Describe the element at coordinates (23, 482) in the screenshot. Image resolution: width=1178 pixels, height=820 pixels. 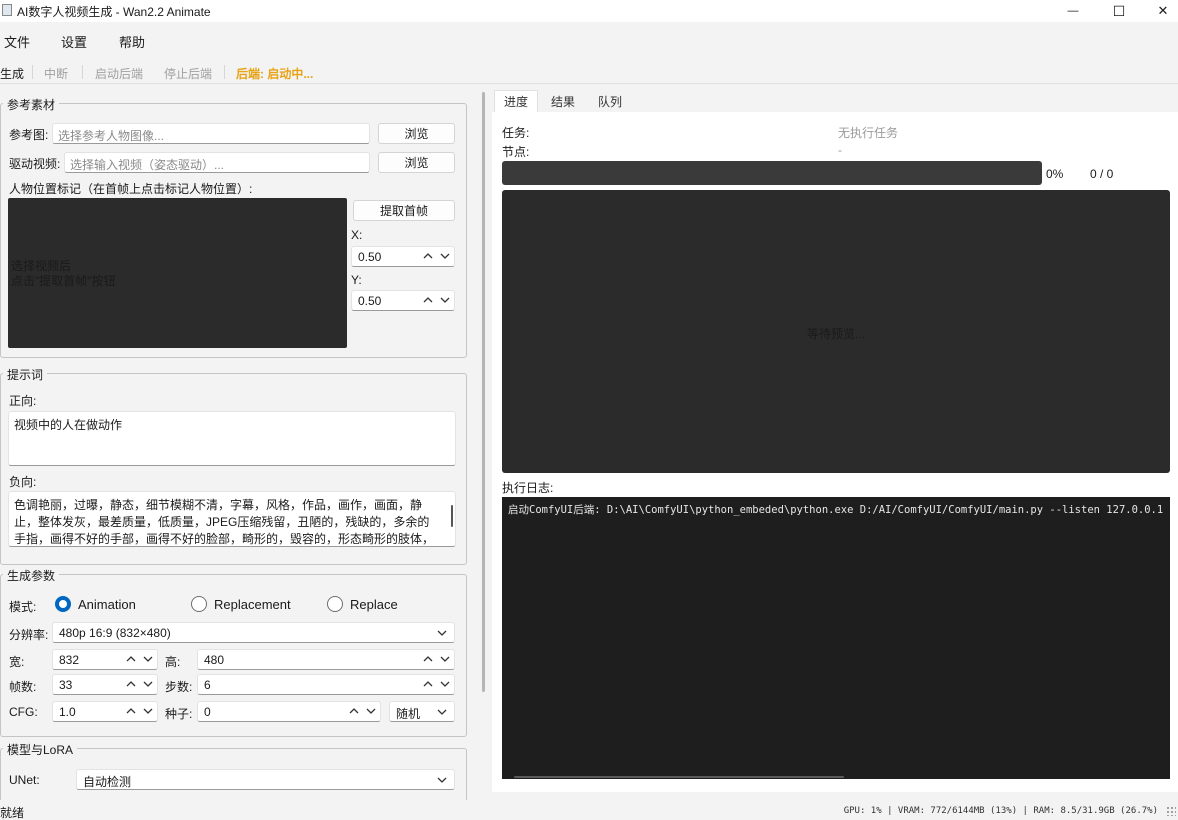
I see `negative-label: 负向:` at that location.